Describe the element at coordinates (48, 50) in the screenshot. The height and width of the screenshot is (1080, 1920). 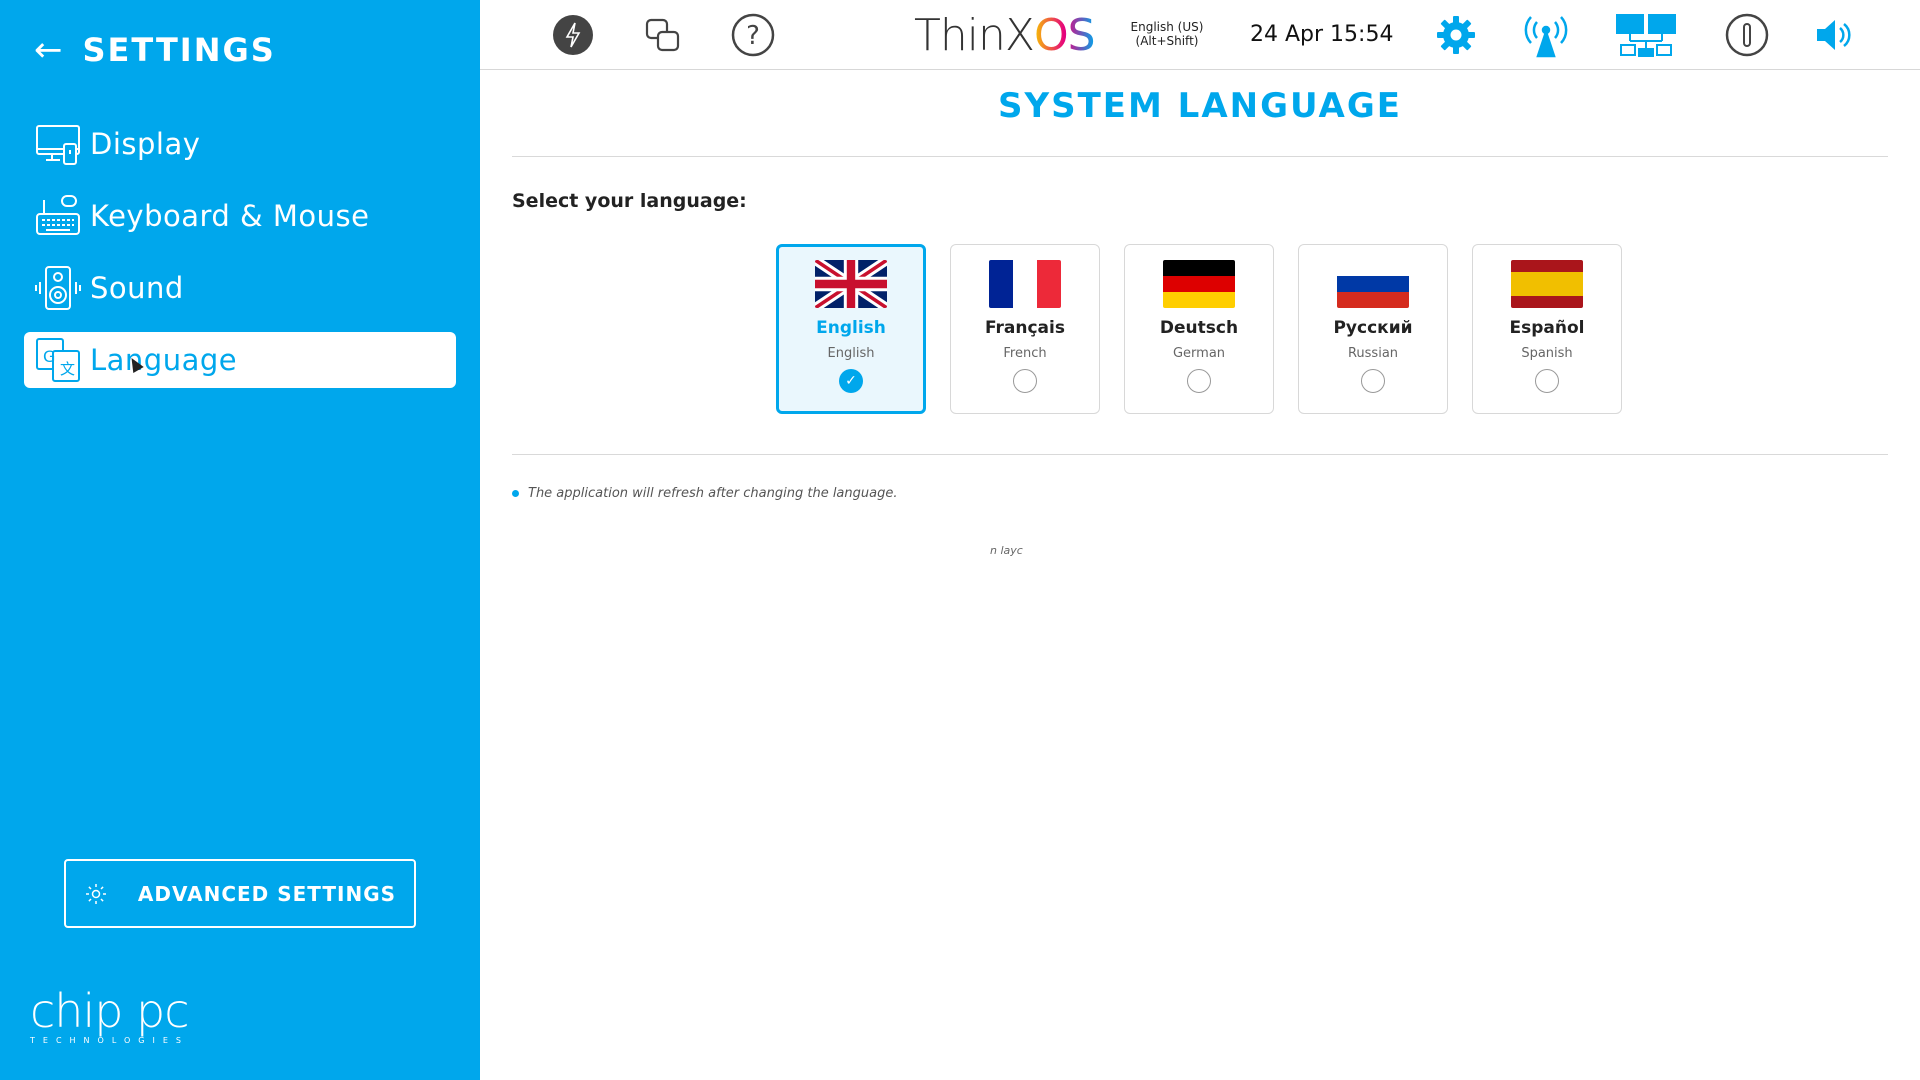
I see `arrow-left-icon: ←` at that location.